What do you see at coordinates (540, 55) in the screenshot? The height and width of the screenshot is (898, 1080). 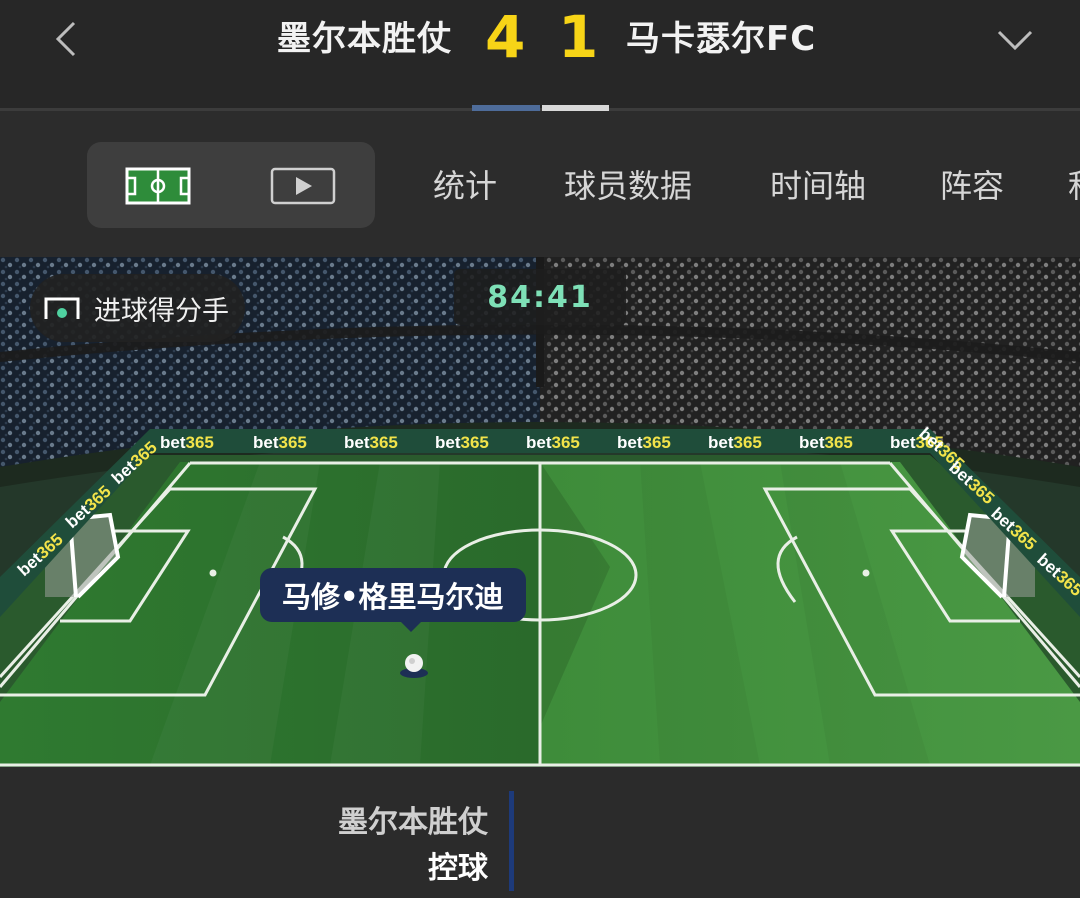 I see `match-header: 墨尔本胜仗 4 1 马卡瑟尔FC` at bounding box center [540, 55].